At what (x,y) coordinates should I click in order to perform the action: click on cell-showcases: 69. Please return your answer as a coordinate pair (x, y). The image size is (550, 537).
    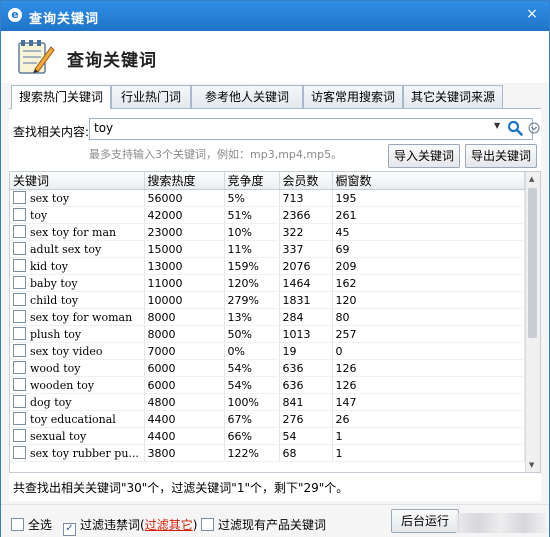
    Looking at the image, I should click on (428, 249).